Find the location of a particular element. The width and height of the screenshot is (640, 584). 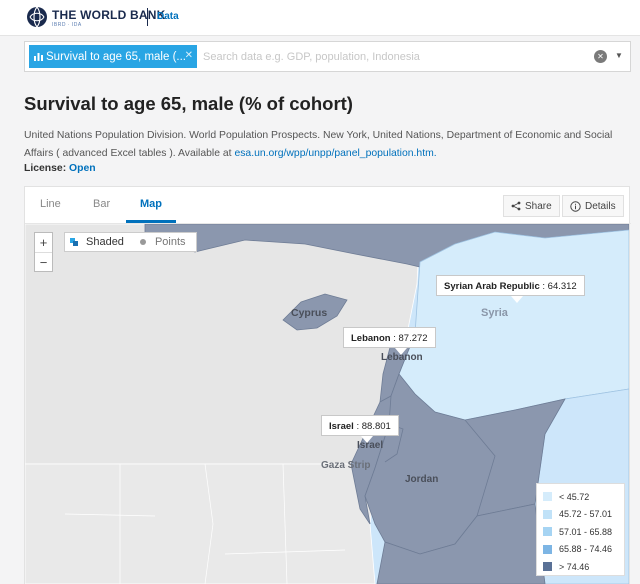

zoom-in-button: + is located at coordinates (43, 242).